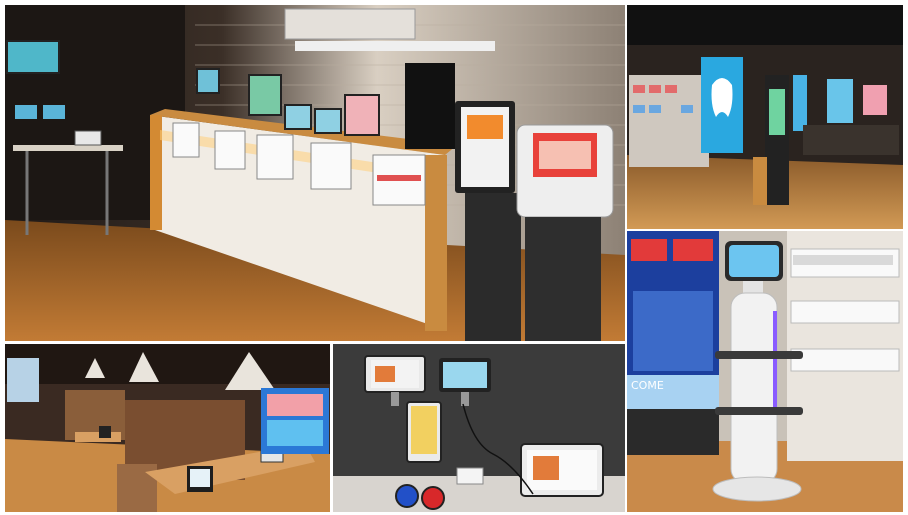 Image resolution: width=908 pixels, height=515 pixels. What do you see at coordinates (167, 428) in the screenshot?
I see `photo-restaurant-booths` at bounding box center [167, 428].